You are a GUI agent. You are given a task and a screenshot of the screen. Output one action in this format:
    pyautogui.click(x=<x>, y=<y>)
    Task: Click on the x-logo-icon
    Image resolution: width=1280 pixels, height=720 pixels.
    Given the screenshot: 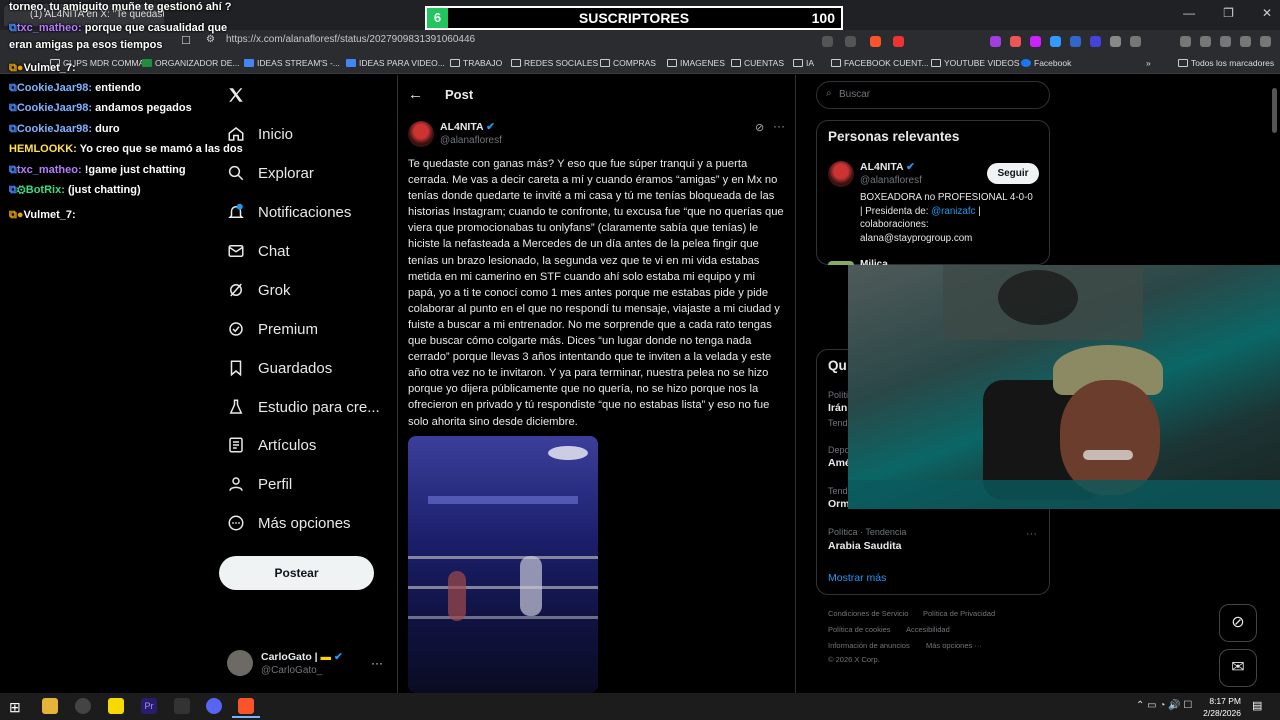 What is the action you would take?
    pyautogui.click(x=236, y=95)
    